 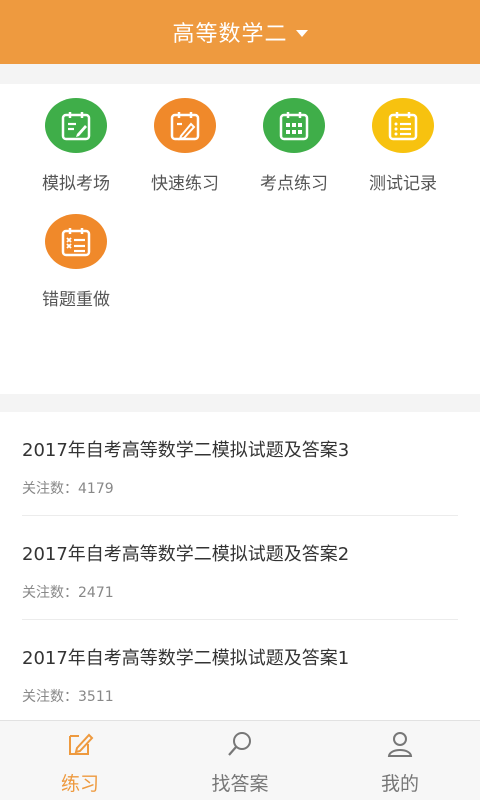 I want to click on tab-practice-label: 练习, so click(x=79, y=784).